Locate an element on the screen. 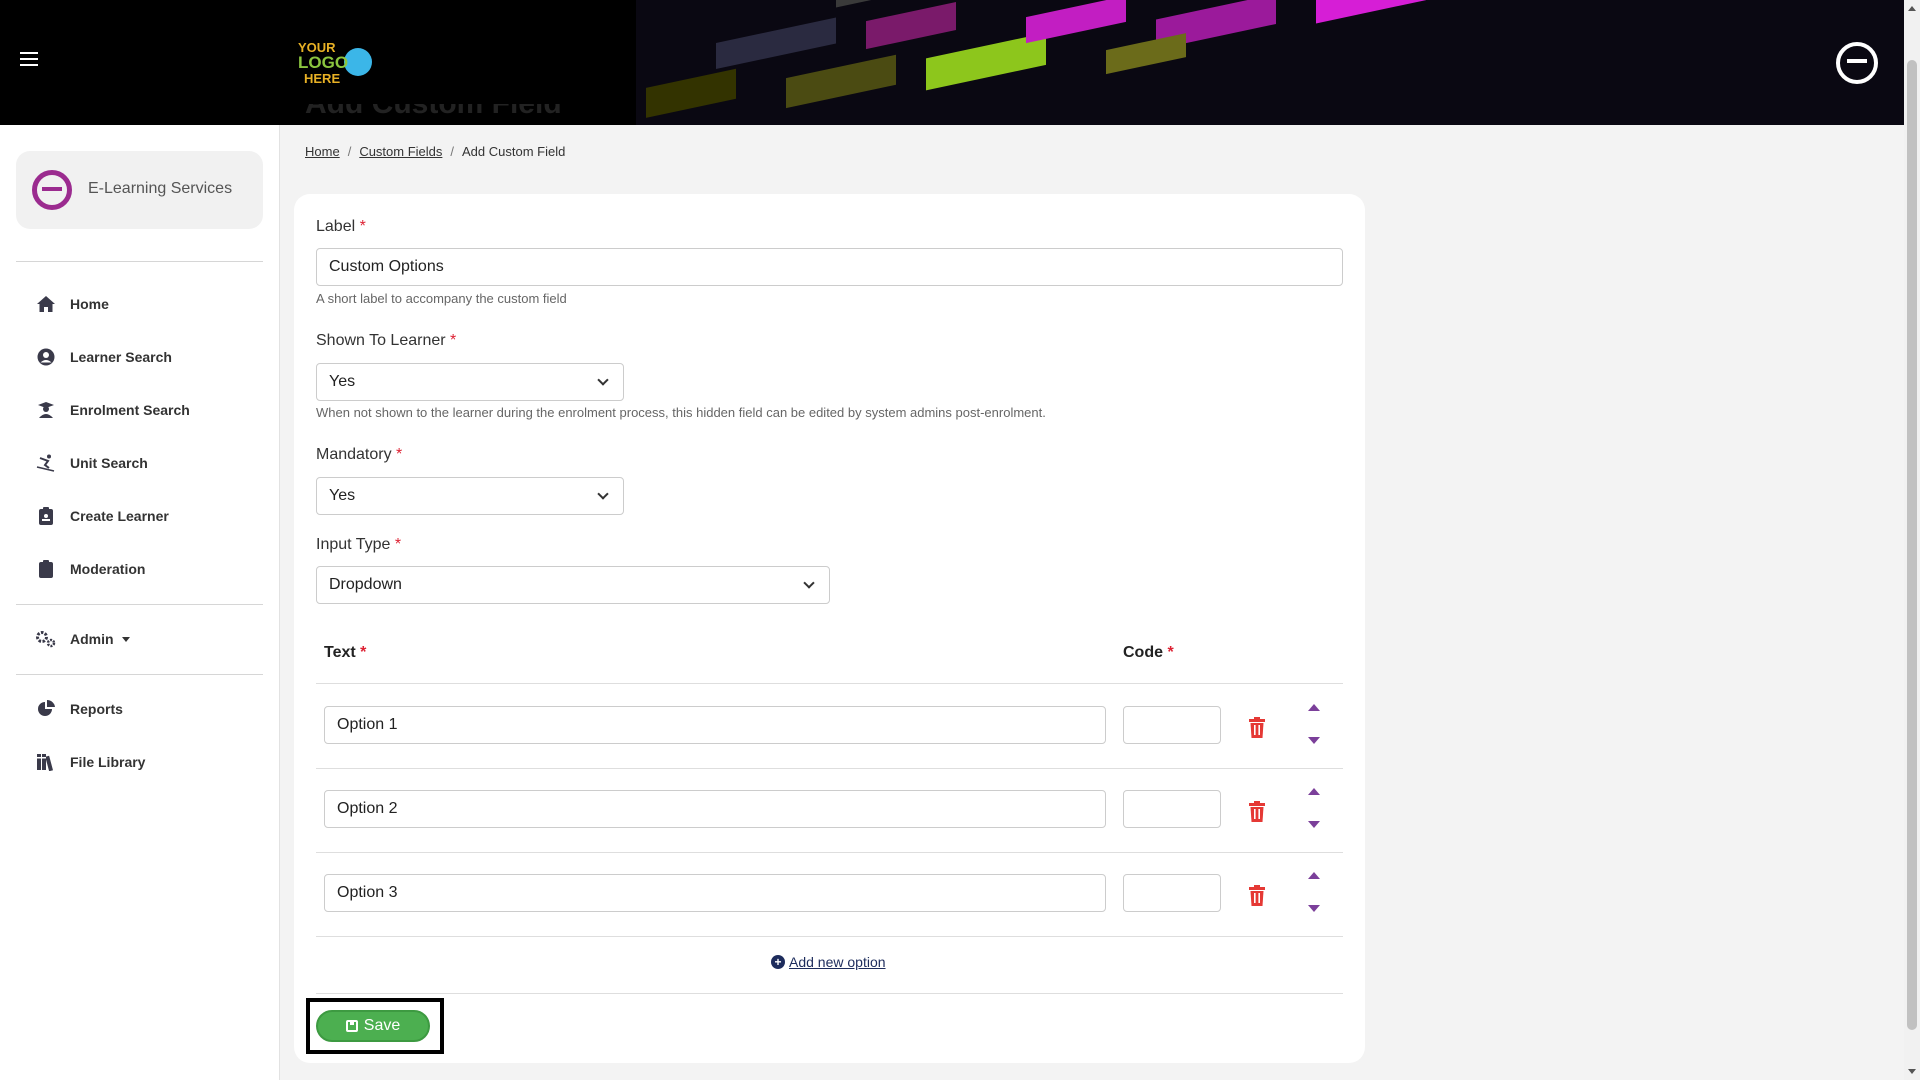 The image size is (1920, 1080). input-type-select: Dropdown is located at coordinates (573, 585).